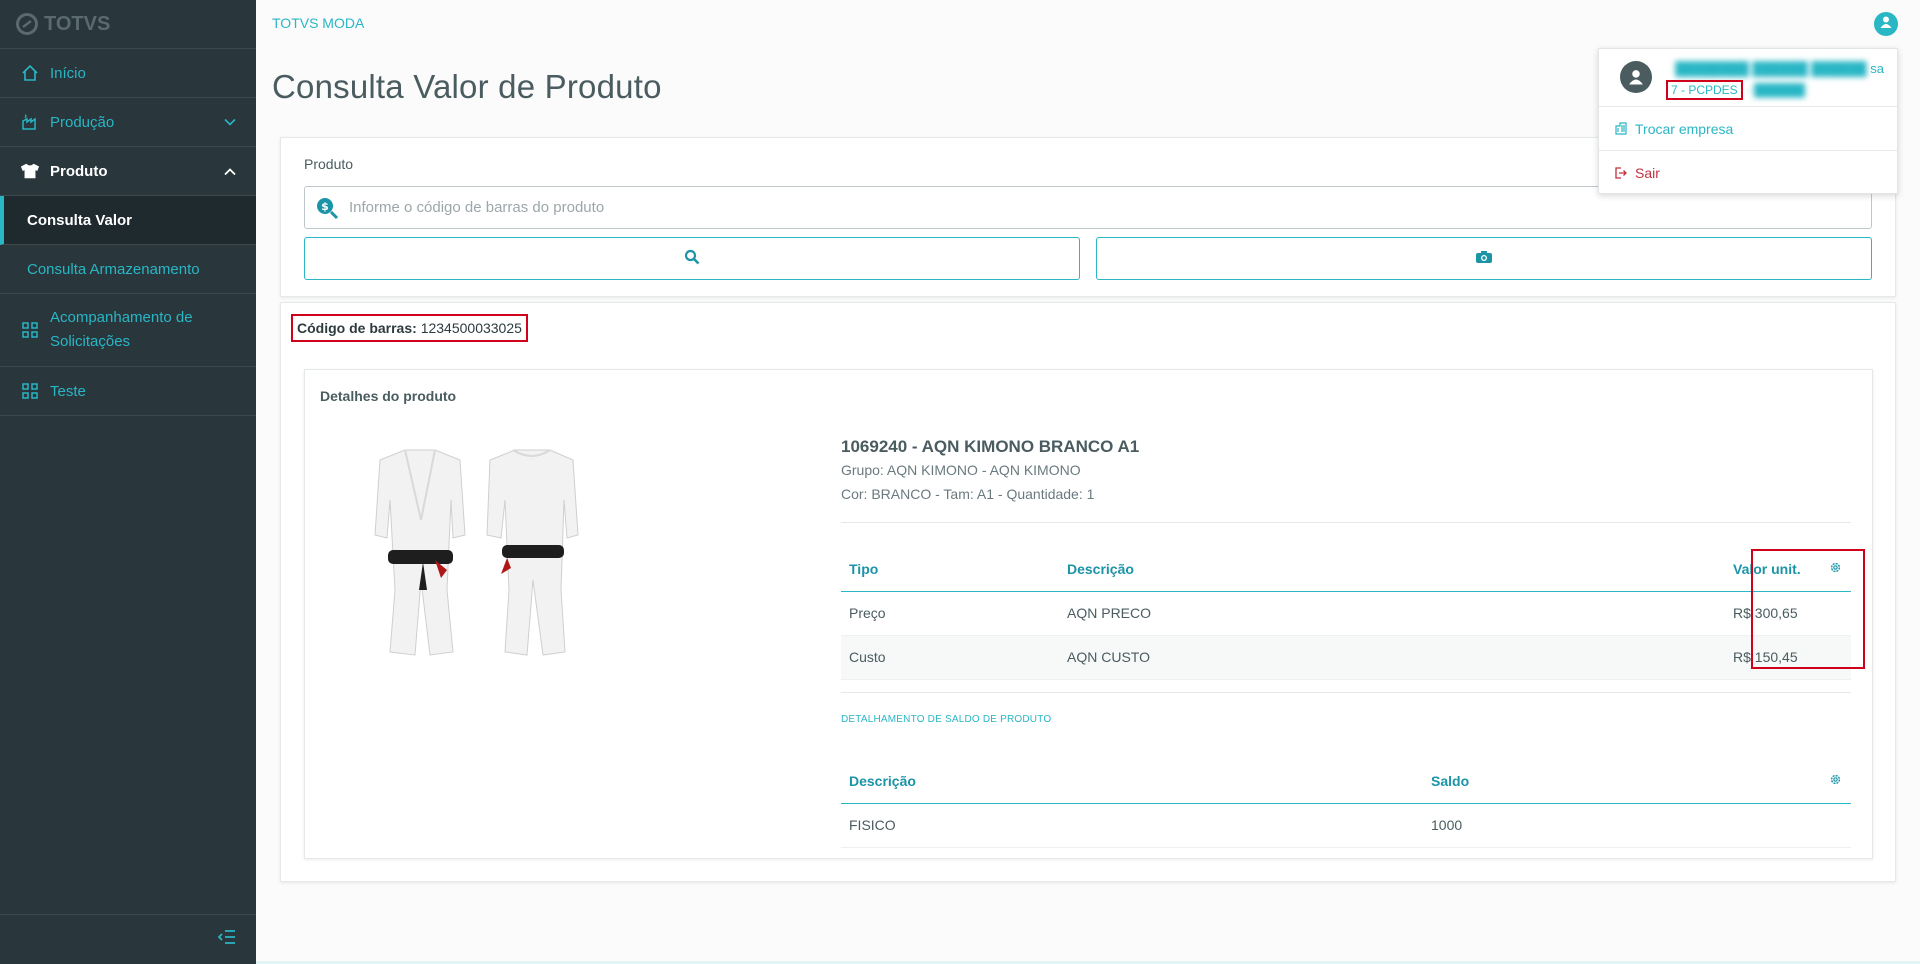 This screenshot has height=964, width=1920. I want to click on company-code: 7 - PCPDES, so click(1704, 90).